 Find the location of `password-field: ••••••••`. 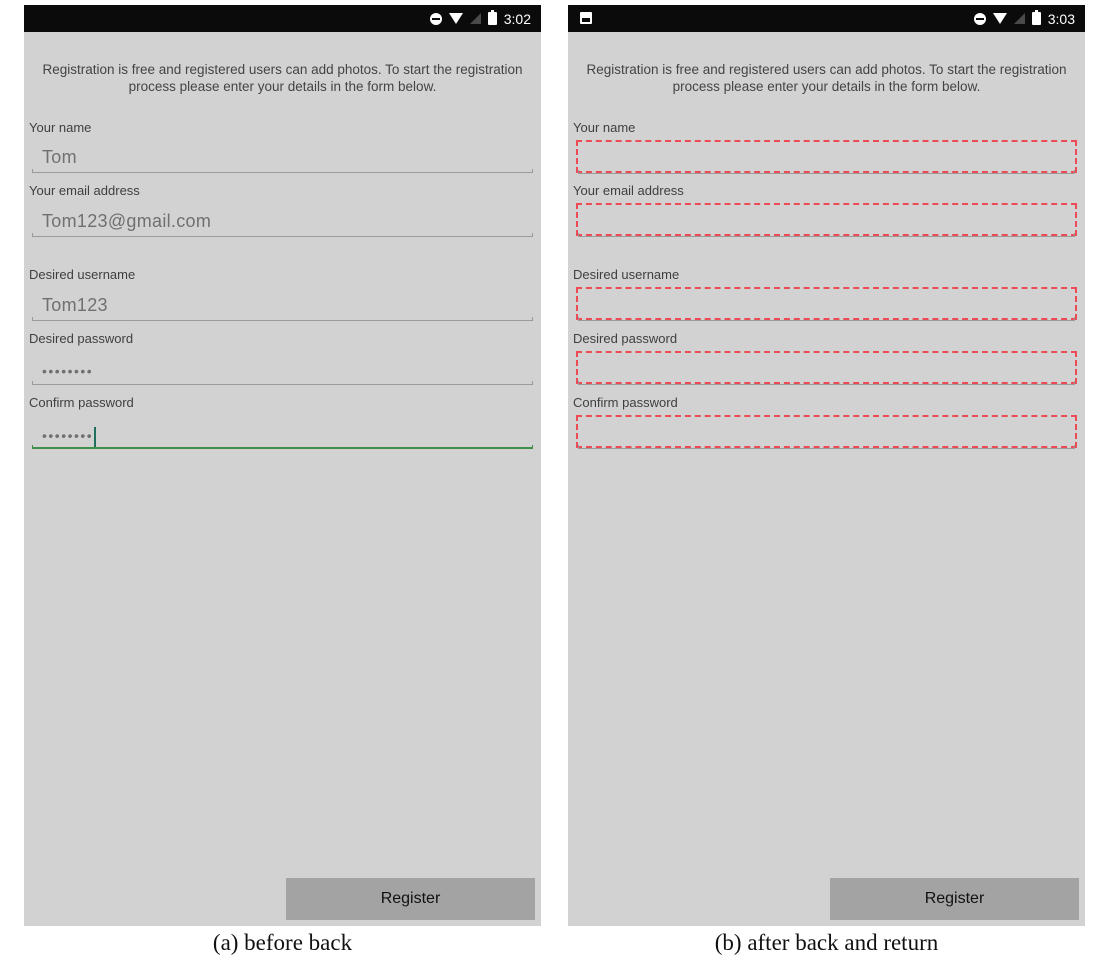

password-field: •••••••• is located at coordinates (282, 370).